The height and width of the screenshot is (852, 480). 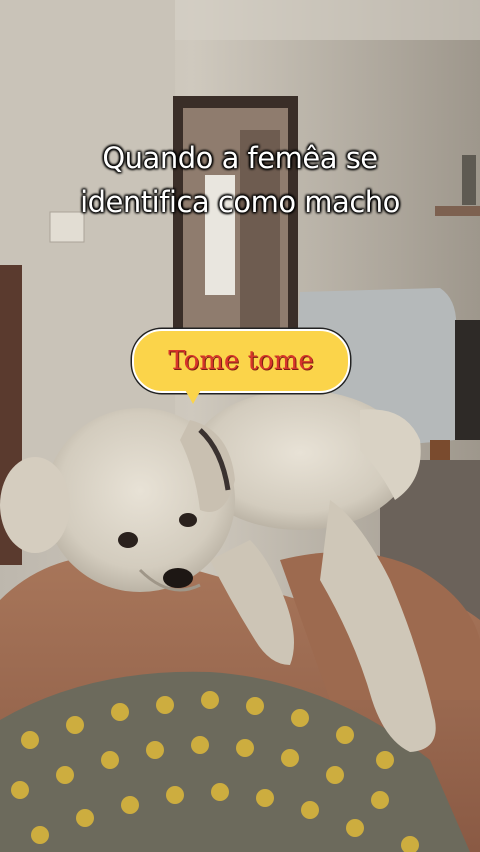 What do you see at coordinates (188, 520) in the screenshot?
I see `dog-eye-right` at bounding box center [188, 520].